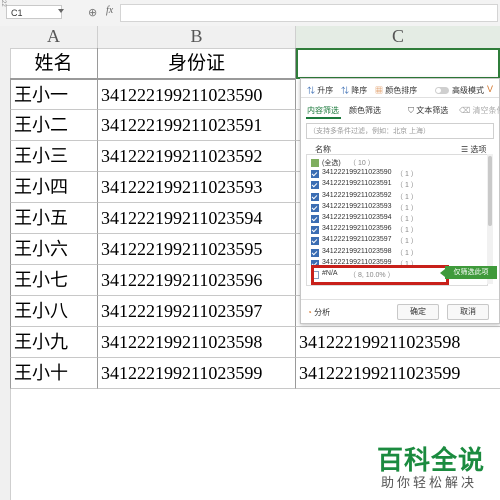 The image size is (500, 500). I want to click on column-header-c: C, so click(398, 37).